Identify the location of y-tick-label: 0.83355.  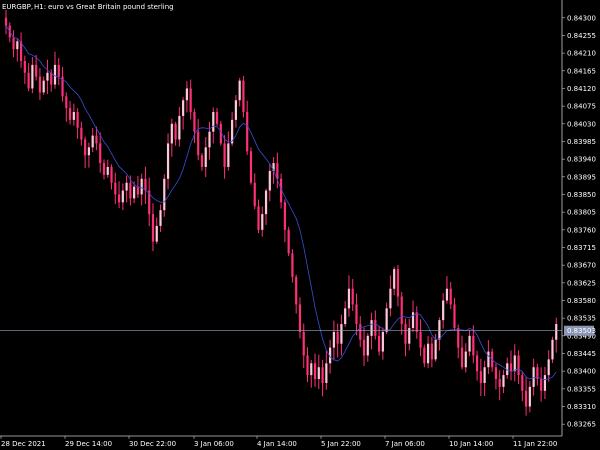
(581, 389).